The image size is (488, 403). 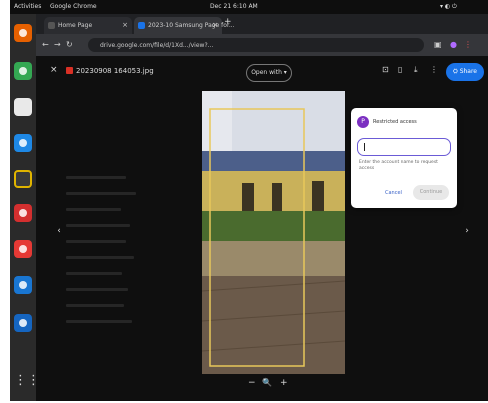 What do you see at coordinates (23, 323) in the screenshot?
I see `settings-icon` at bounding box center [23, 323].